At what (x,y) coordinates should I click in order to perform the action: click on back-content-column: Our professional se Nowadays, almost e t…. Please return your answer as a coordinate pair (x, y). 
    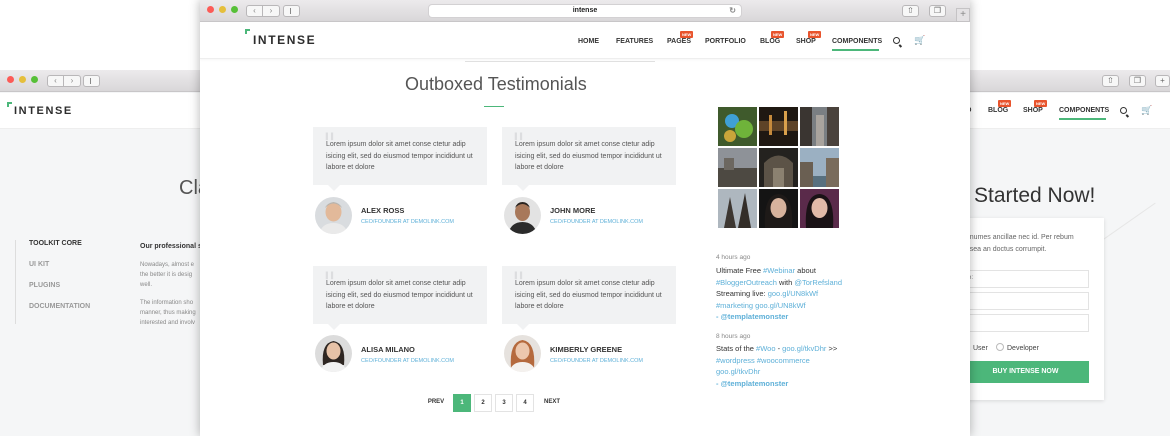
    Looking at the image, I should click on (170, 285).